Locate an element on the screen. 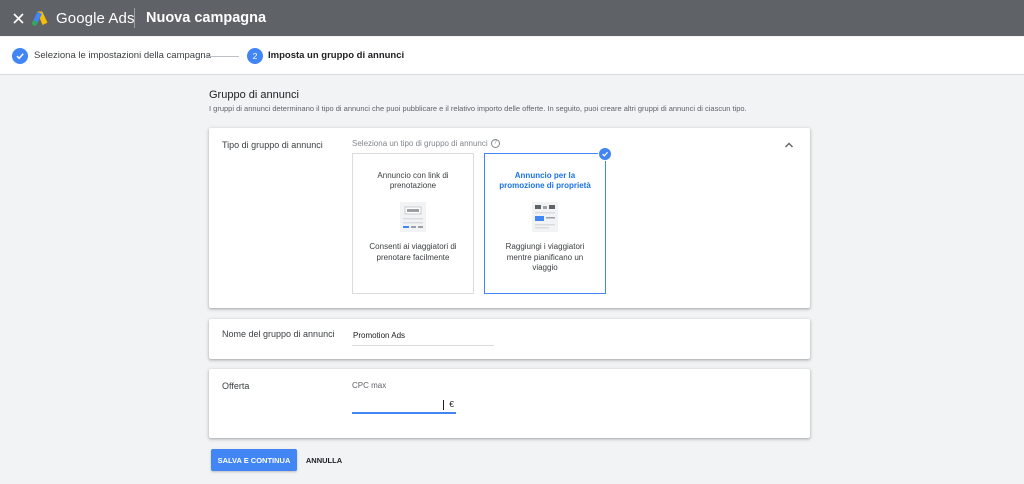 Image resolution: width=1024 pixels, height=484 pixels. step-2-number: 2 is located at coordinates (255, 56).